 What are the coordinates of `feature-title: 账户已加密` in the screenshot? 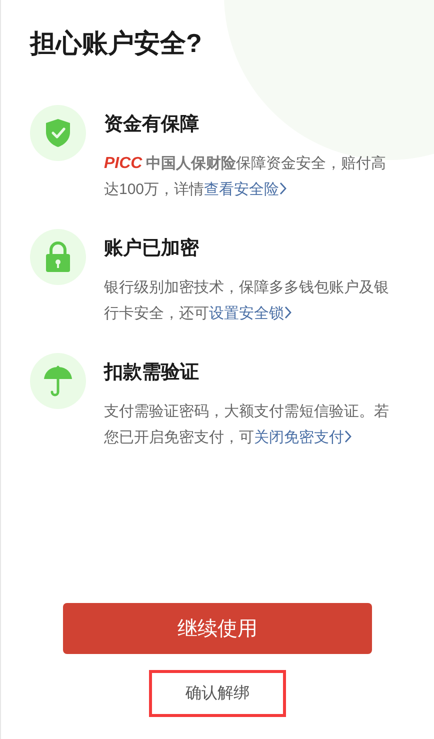 It's located at (152, 249).